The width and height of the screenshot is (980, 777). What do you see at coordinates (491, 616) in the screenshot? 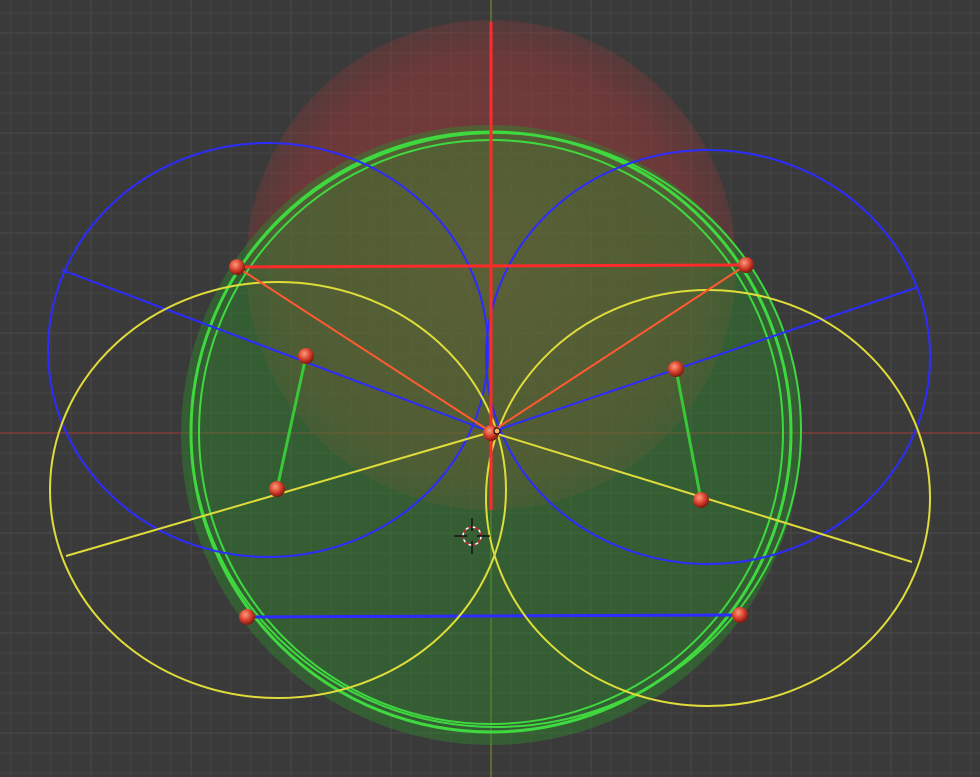
I see `blue-bottom-bar` at bounding box center [491, 616].